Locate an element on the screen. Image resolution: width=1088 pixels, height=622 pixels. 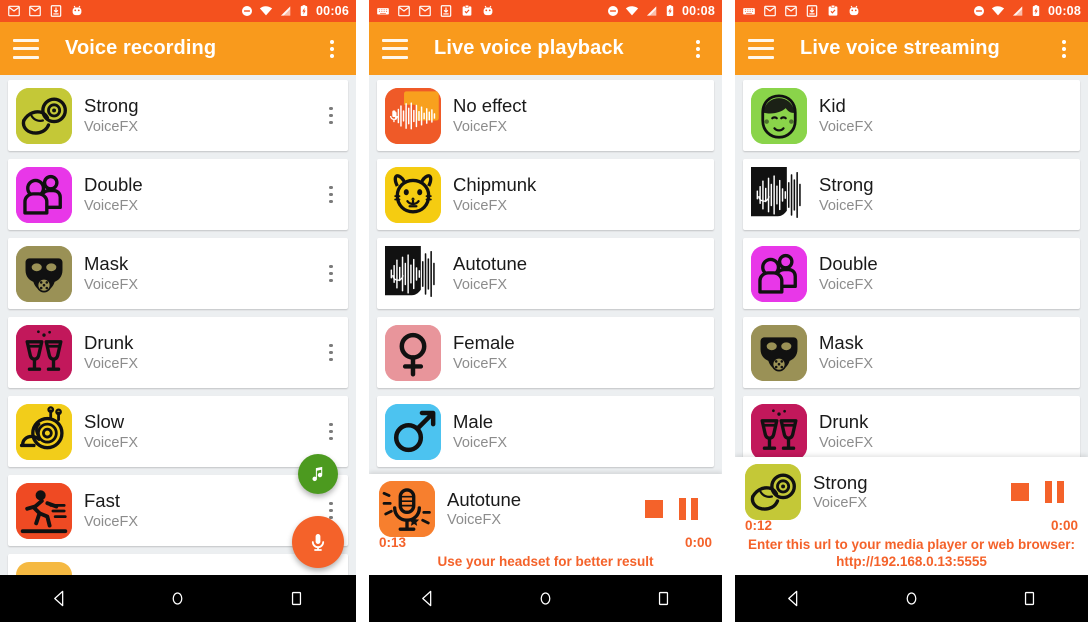
mic-waveform-icon is located at coordinates (413, 115).